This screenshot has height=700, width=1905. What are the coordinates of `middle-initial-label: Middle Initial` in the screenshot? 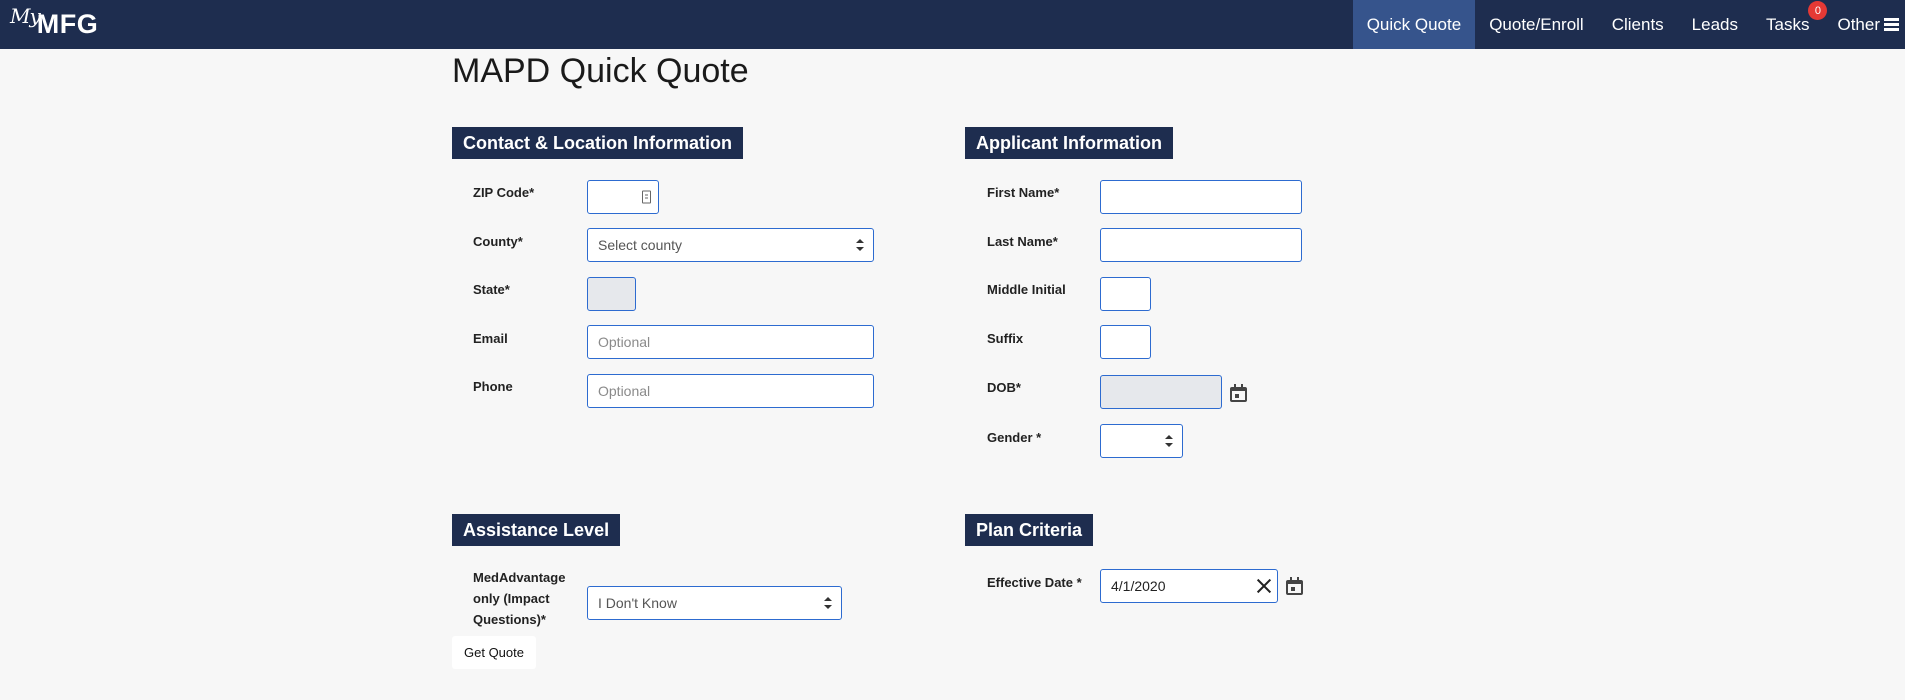 It's located at (1026, 289).